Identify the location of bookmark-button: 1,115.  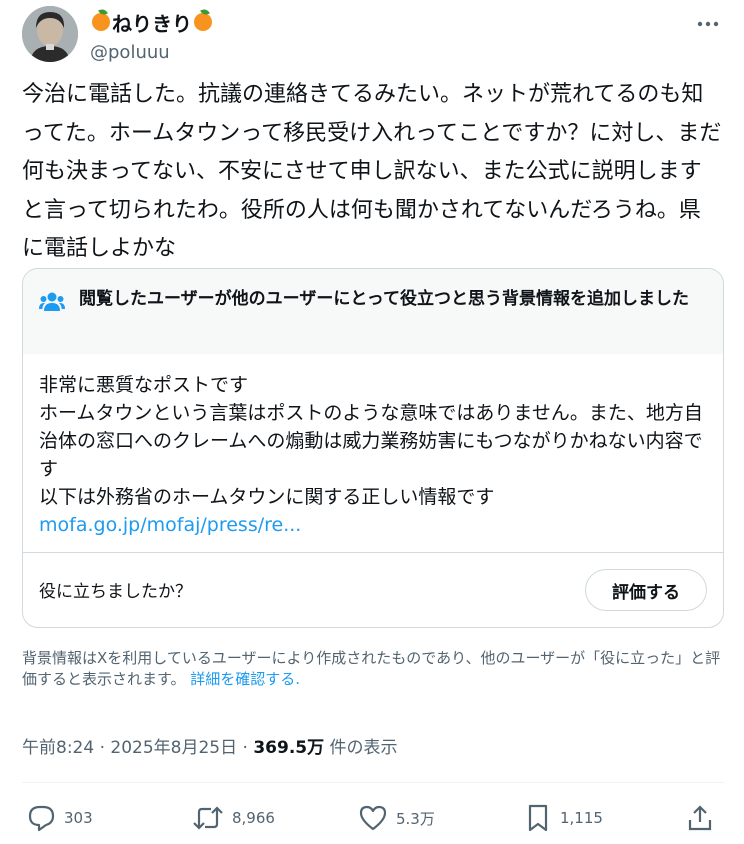
(563, 818).